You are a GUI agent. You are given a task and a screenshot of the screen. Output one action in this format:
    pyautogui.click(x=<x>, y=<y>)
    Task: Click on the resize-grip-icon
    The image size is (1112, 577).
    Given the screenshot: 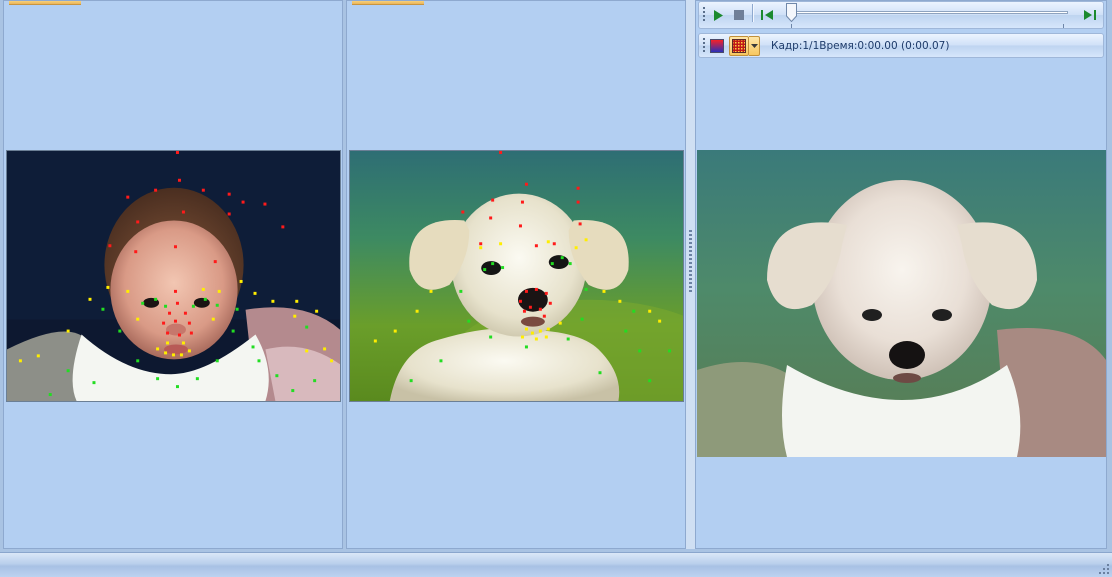 What is the action you would take?
    pyautogui.click(x=1104, y=569)
    